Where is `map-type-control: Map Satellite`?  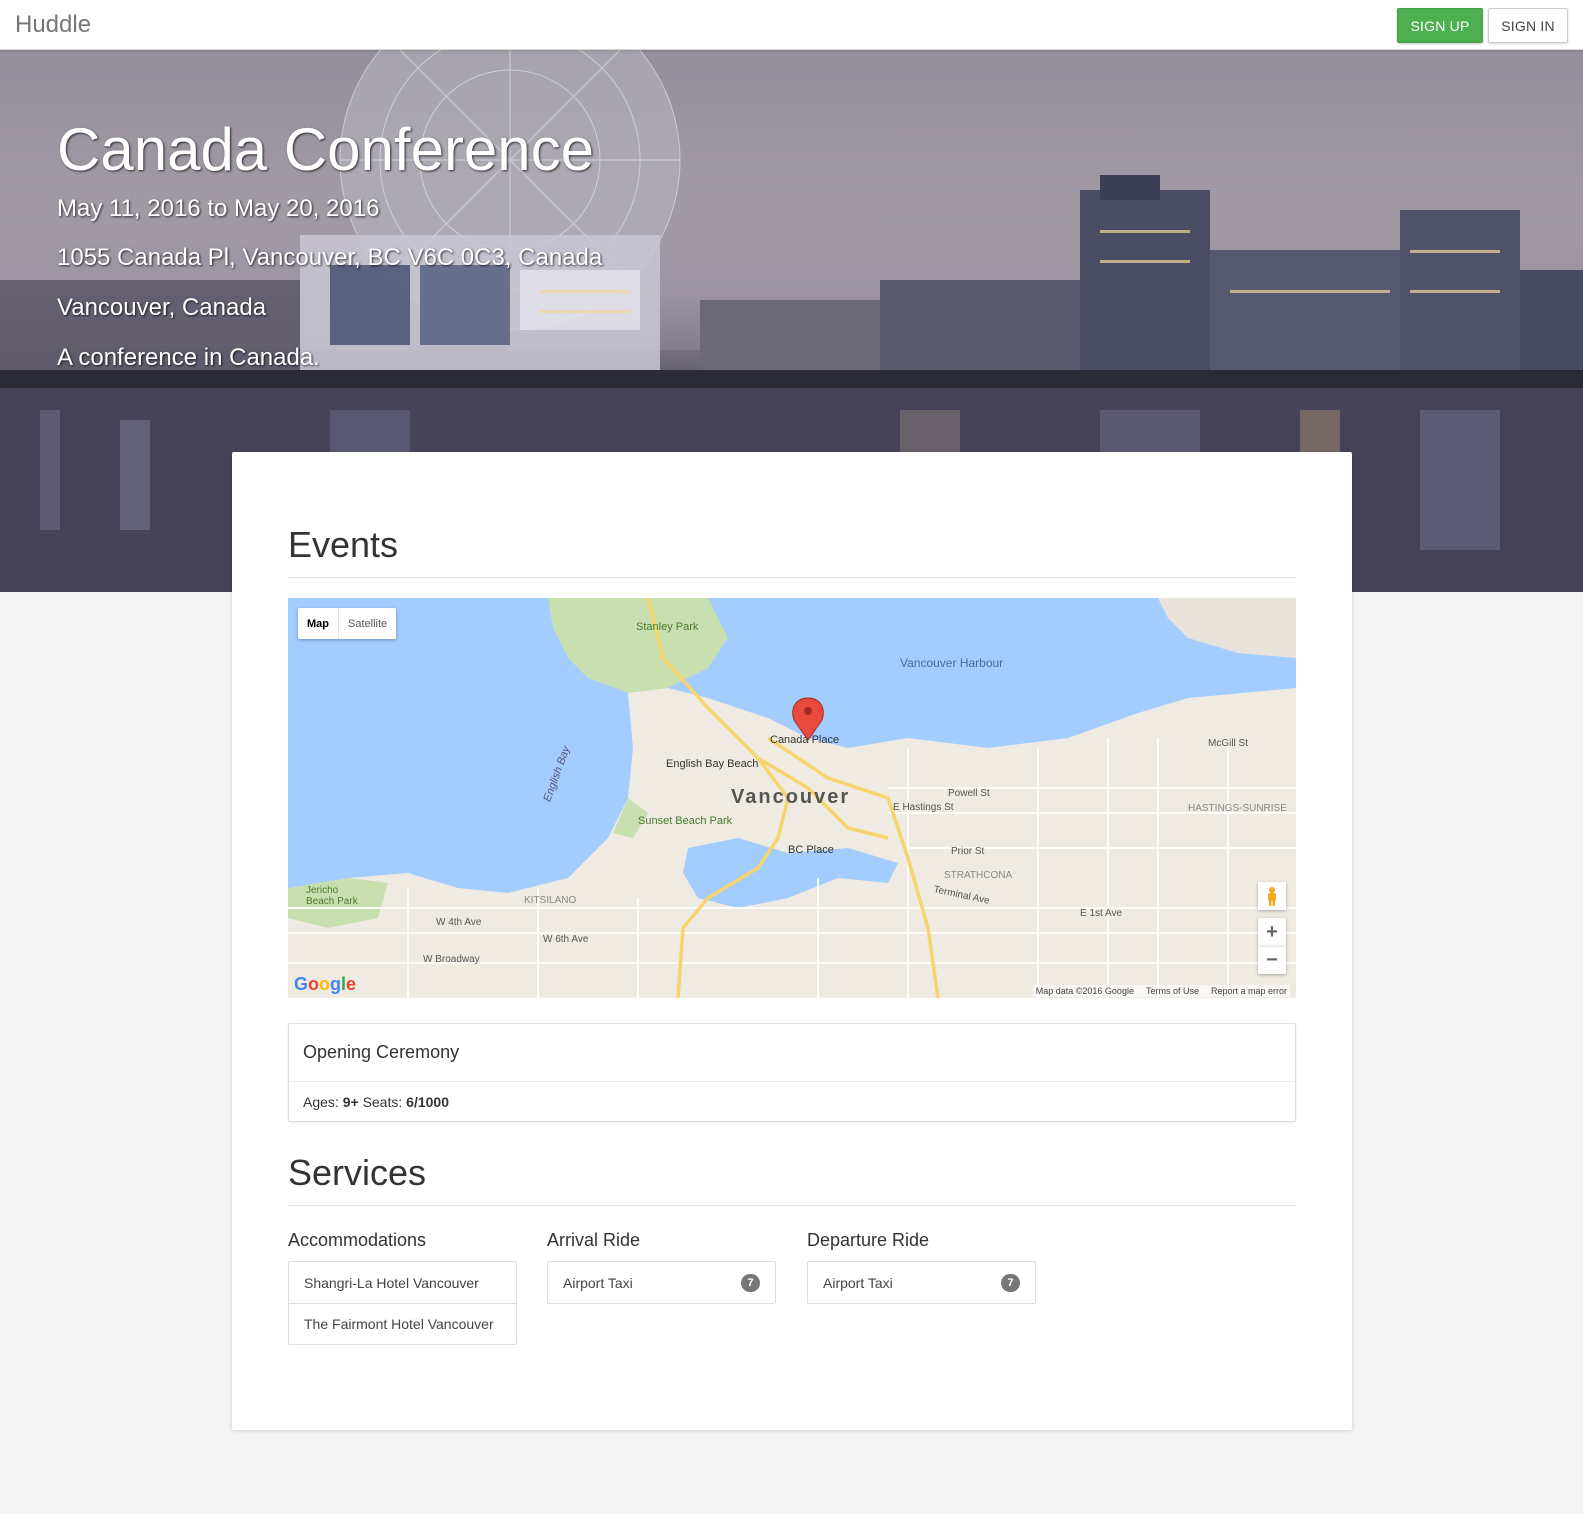 map-type-control: Map Satellite is located at coordinates (347, 623).